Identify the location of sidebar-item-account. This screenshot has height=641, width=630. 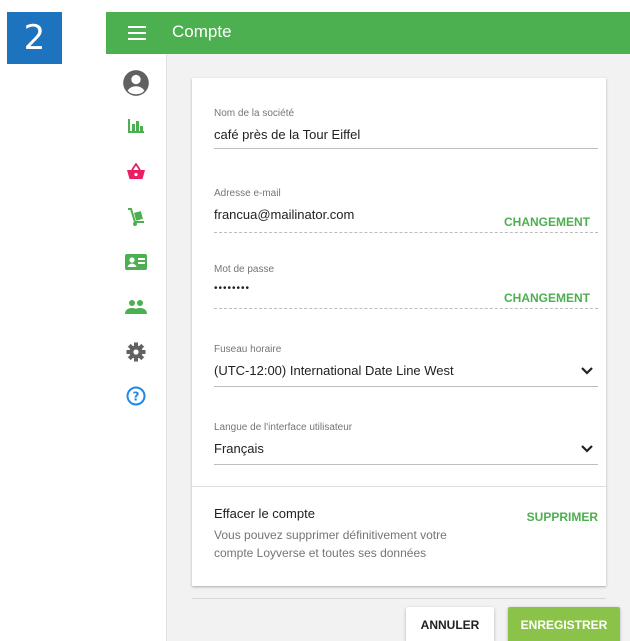
(136, 83).